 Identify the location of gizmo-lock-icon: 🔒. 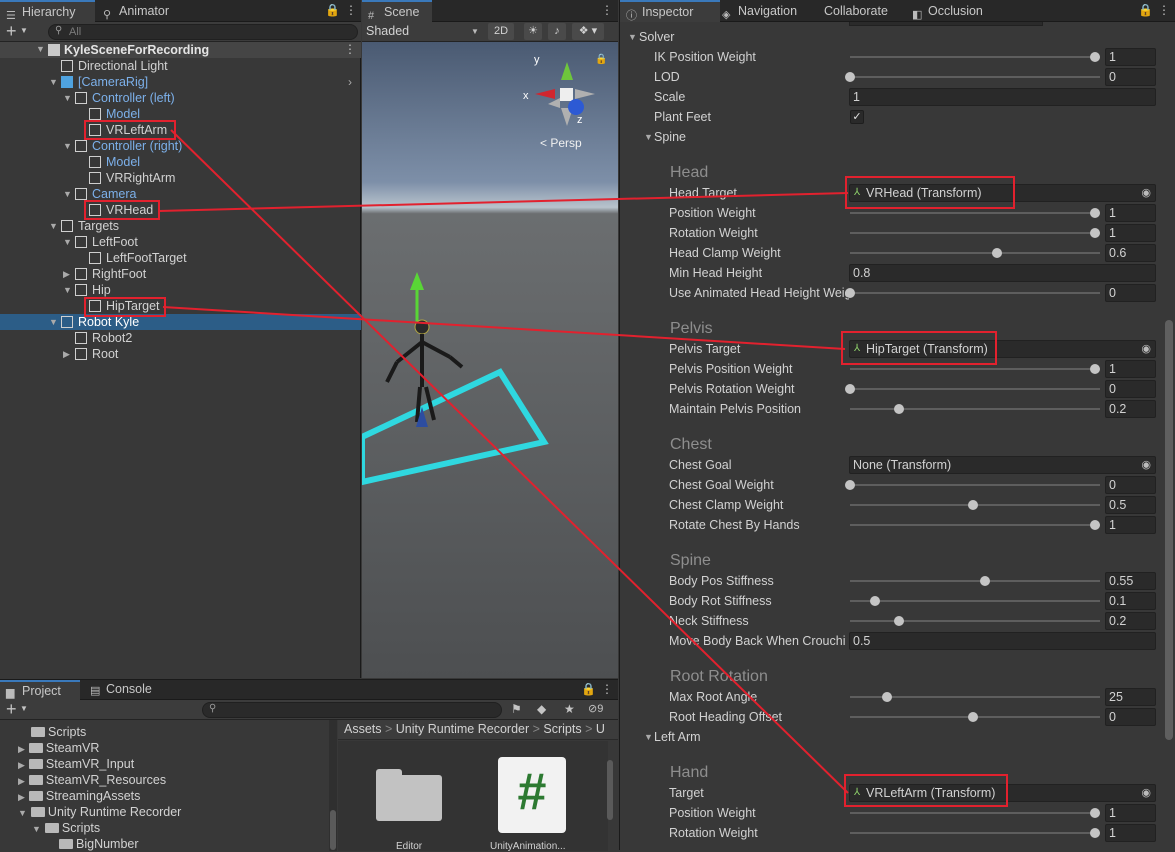
(601, 59).